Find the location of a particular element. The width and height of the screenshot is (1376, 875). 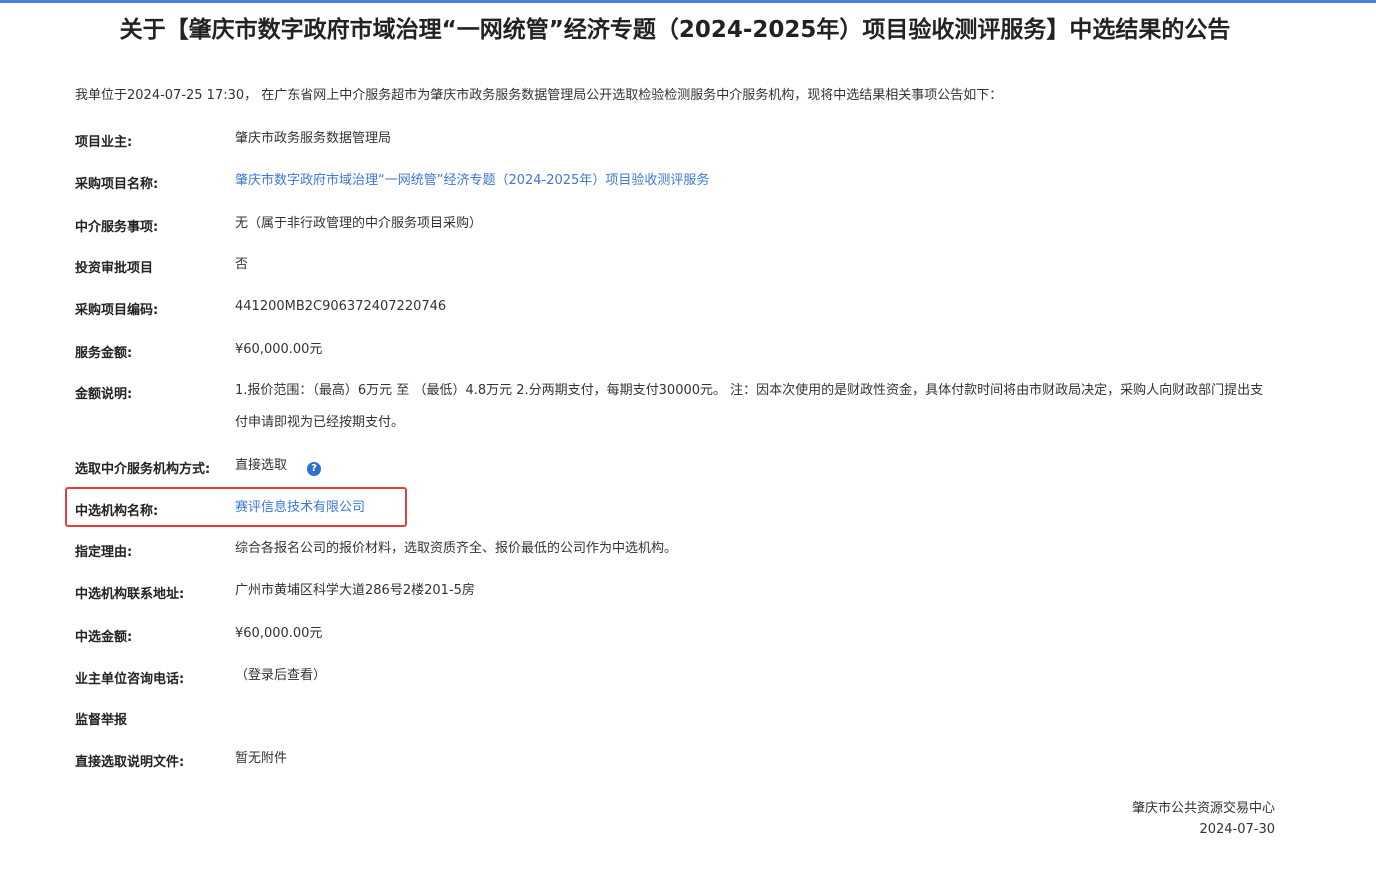

address-value: 广州市黄埔区科学大道286号2楼201-5房 is located at coordinates (355, 590).